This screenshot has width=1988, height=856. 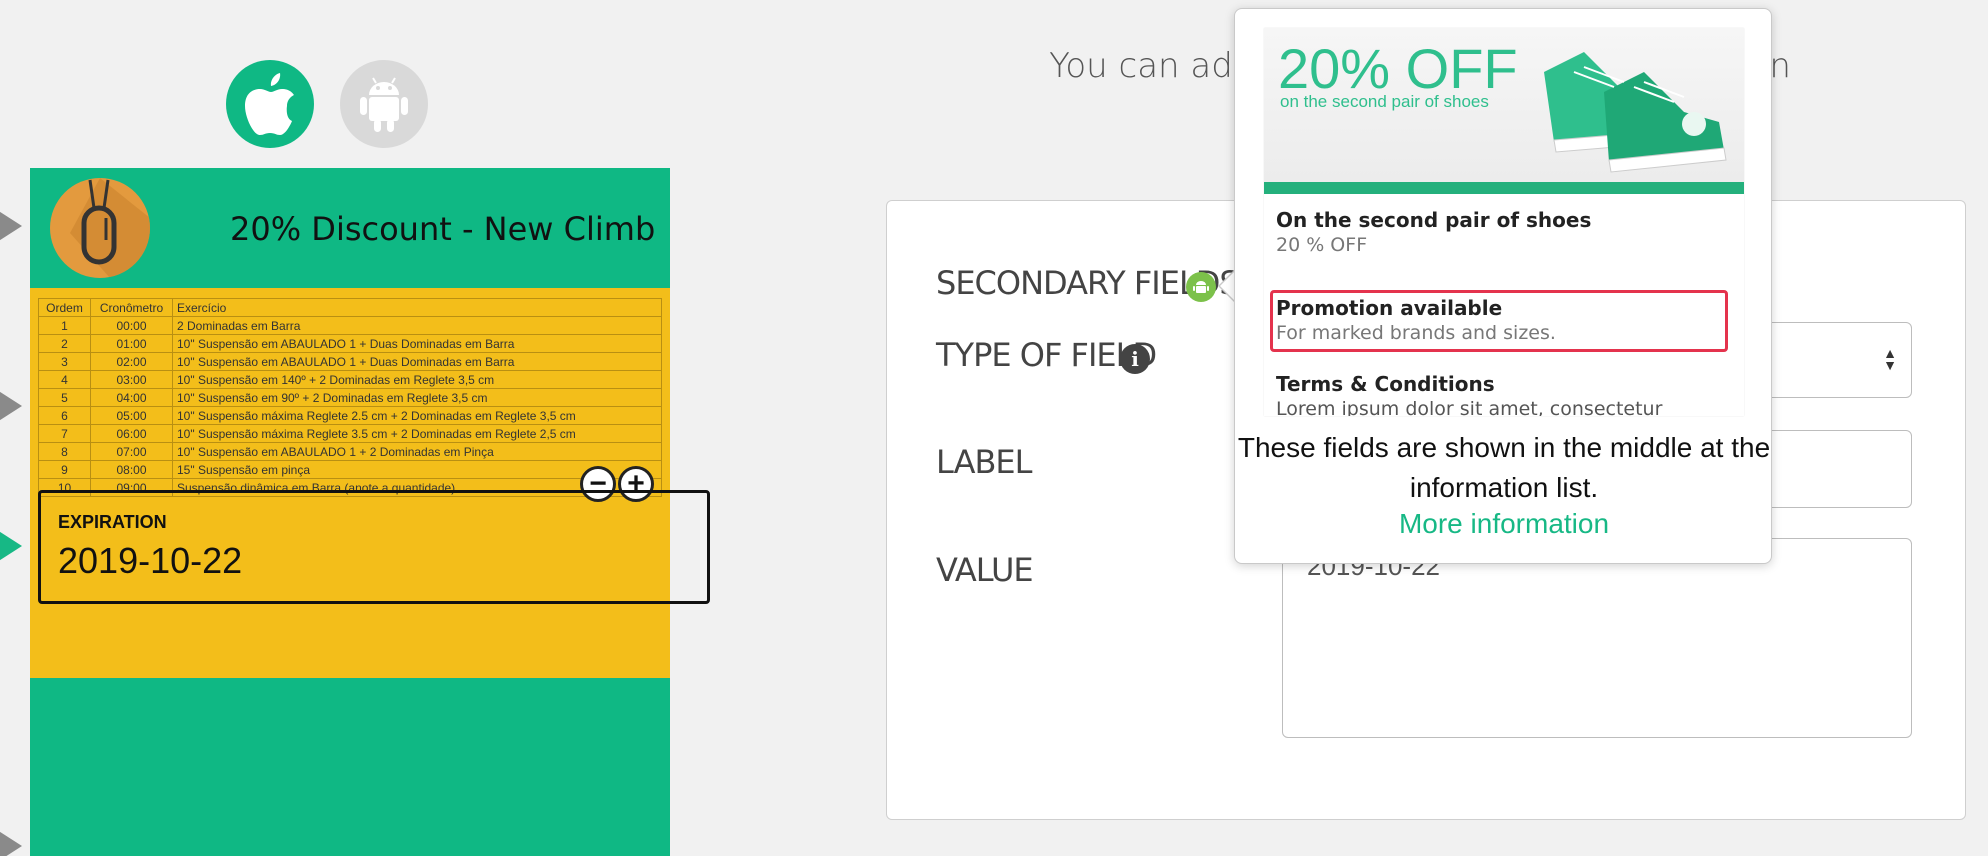 I want to click on schedule-cell: 02:00, so click(x=131, y=361).